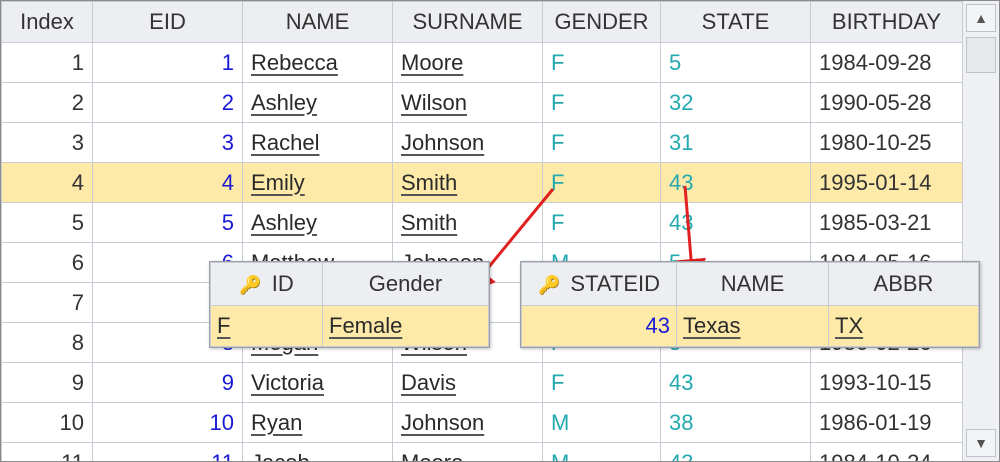  What do you see at coordinates (317, 422) in the screenshot?
I see `name-cell: Ryan` at bounding box center [317, 422].